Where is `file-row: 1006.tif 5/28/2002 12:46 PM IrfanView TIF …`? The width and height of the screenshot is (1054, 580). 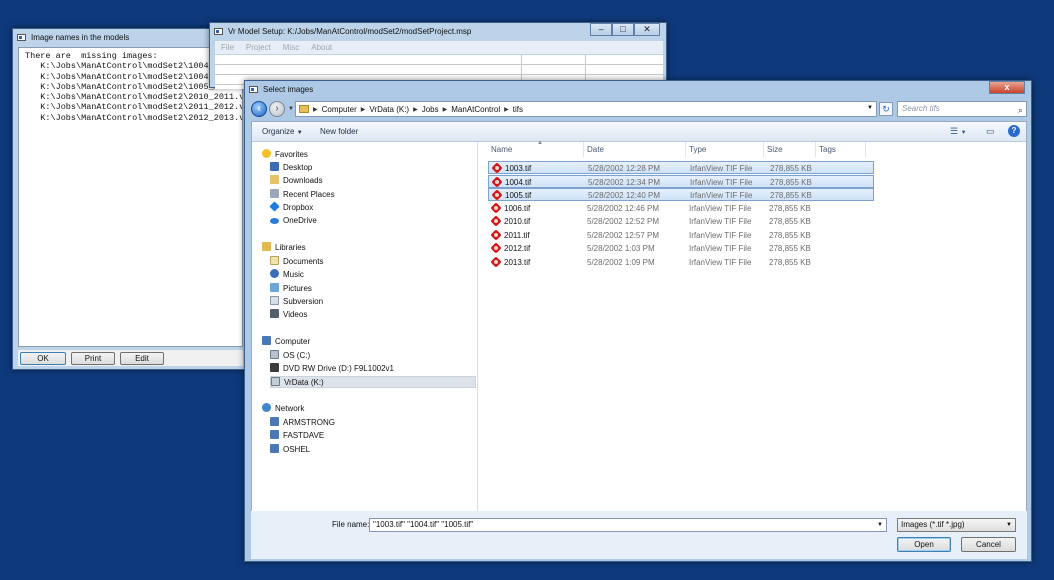
file-row: 1006.tif 5/28/2002 12:46 PM IrfanView TIF … is located at coordinates (681, 208).